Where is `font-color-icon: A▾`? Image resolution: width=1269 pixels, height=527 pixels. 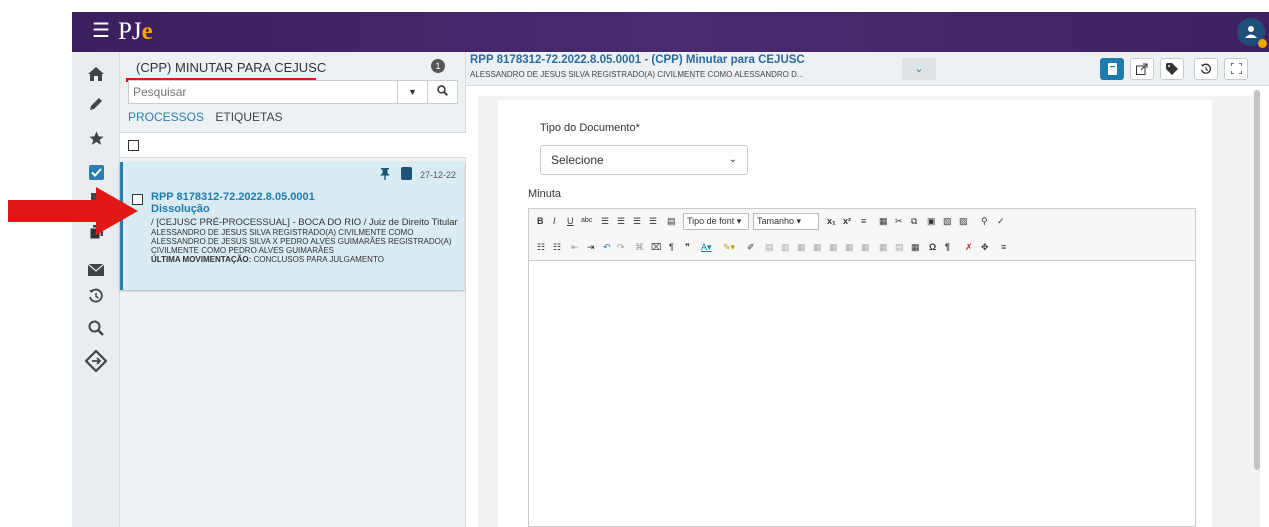 font-color-icon: A▾ is located at coordinates (706, 247).